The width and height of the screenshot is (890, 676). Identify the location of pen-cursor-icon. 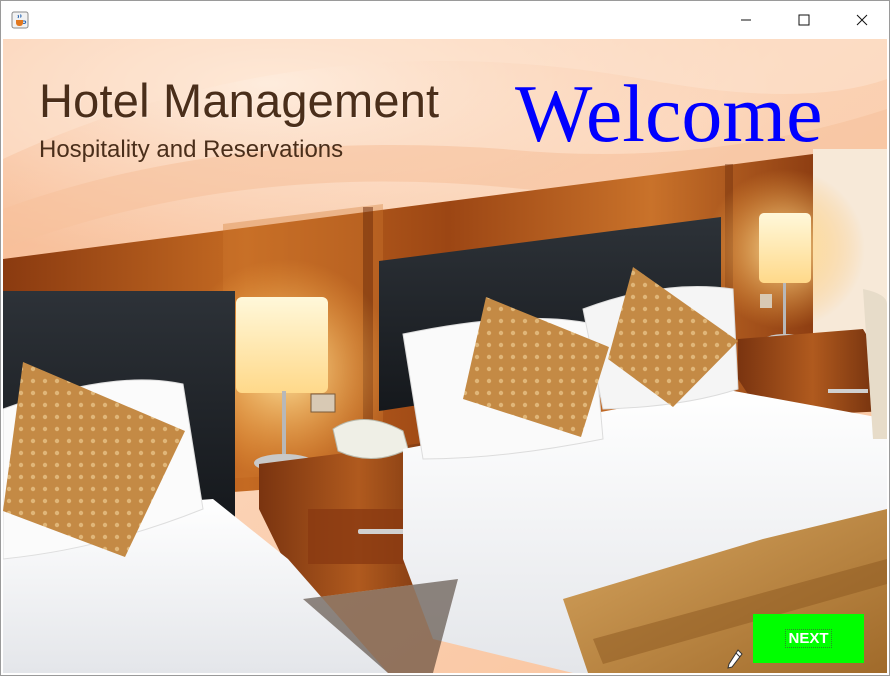
(735, 659).